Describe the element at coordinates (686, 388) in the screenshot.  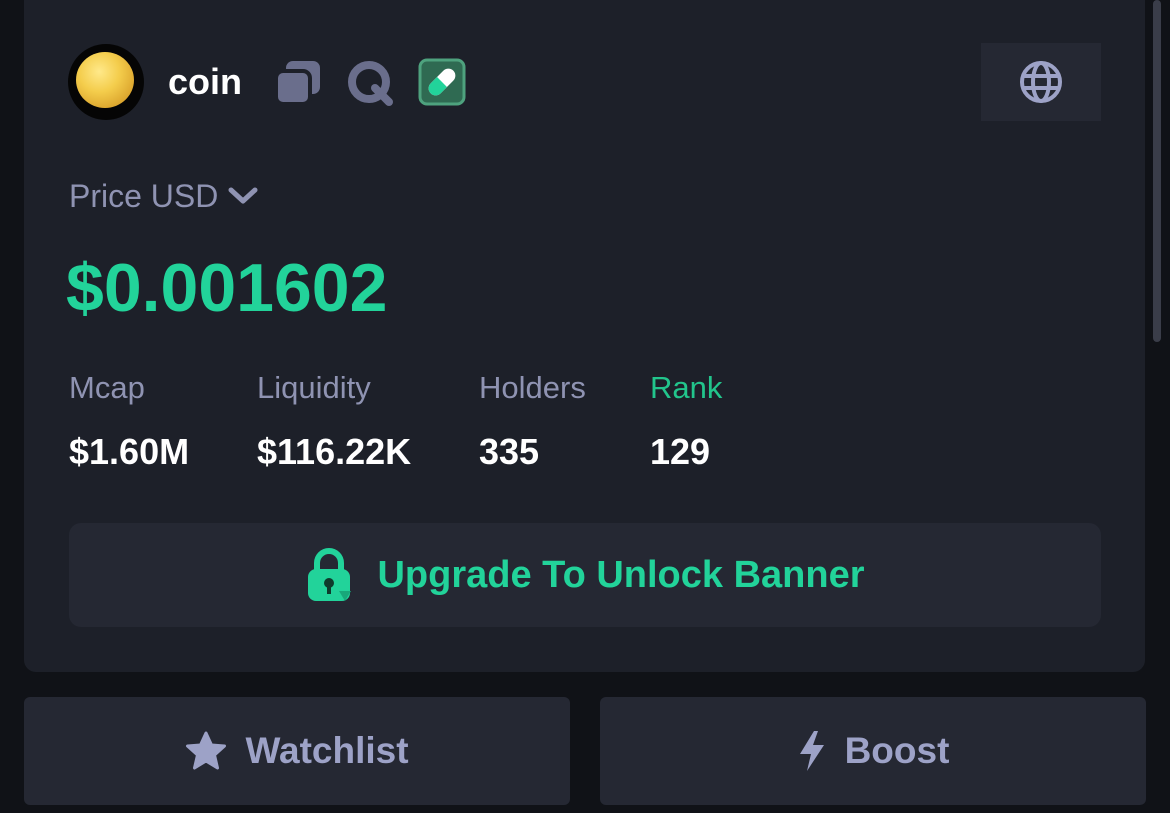
I see `stat-label-rank: Rank` at that location.